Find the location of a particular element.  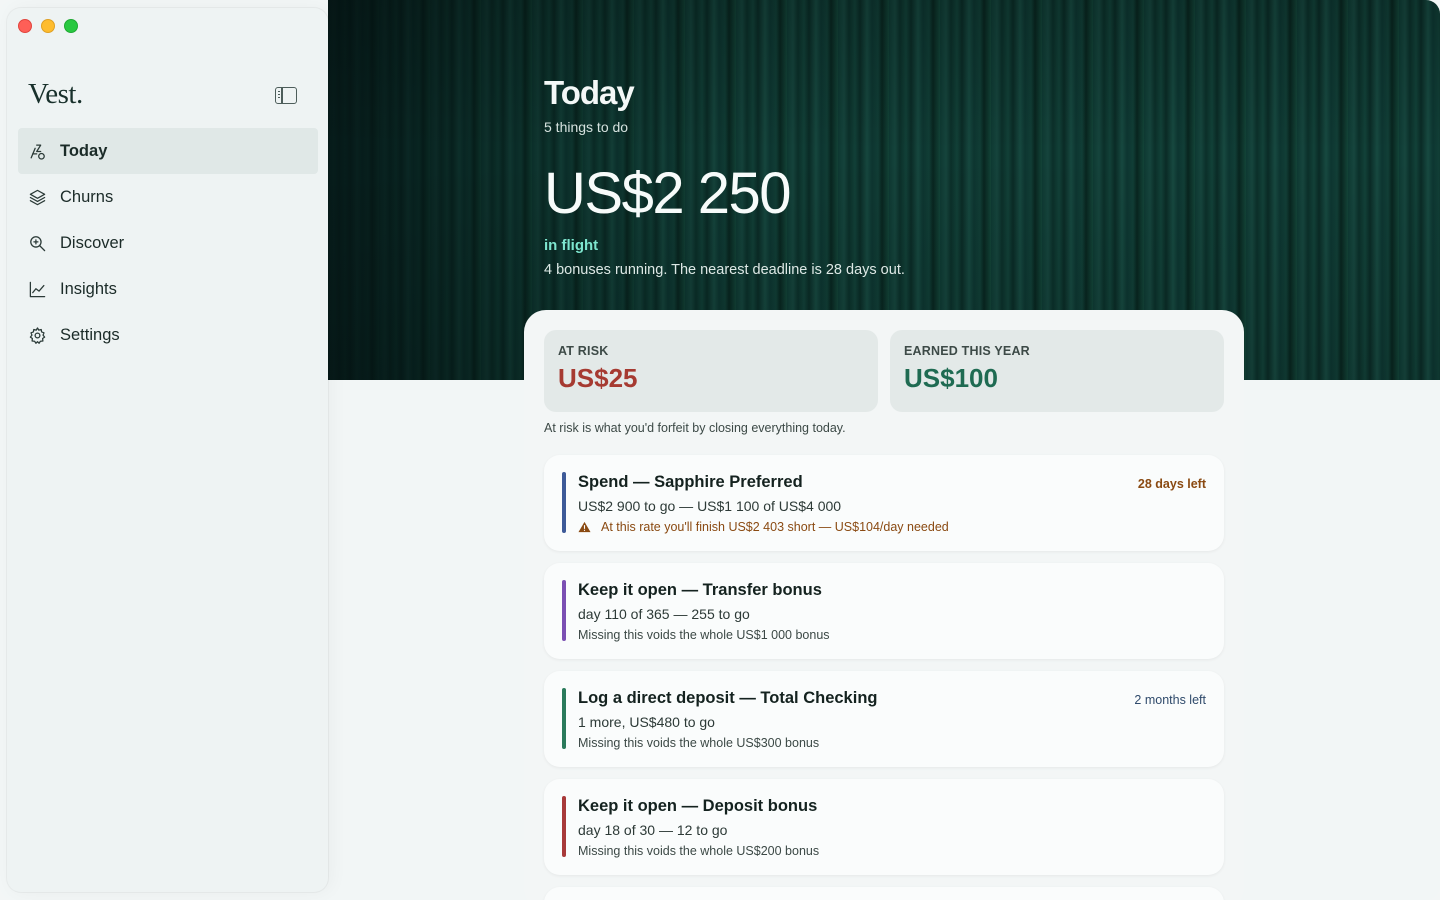

sidebar-nav: Today Churns Discover Insights Settings is located at coordinates (168, 243).